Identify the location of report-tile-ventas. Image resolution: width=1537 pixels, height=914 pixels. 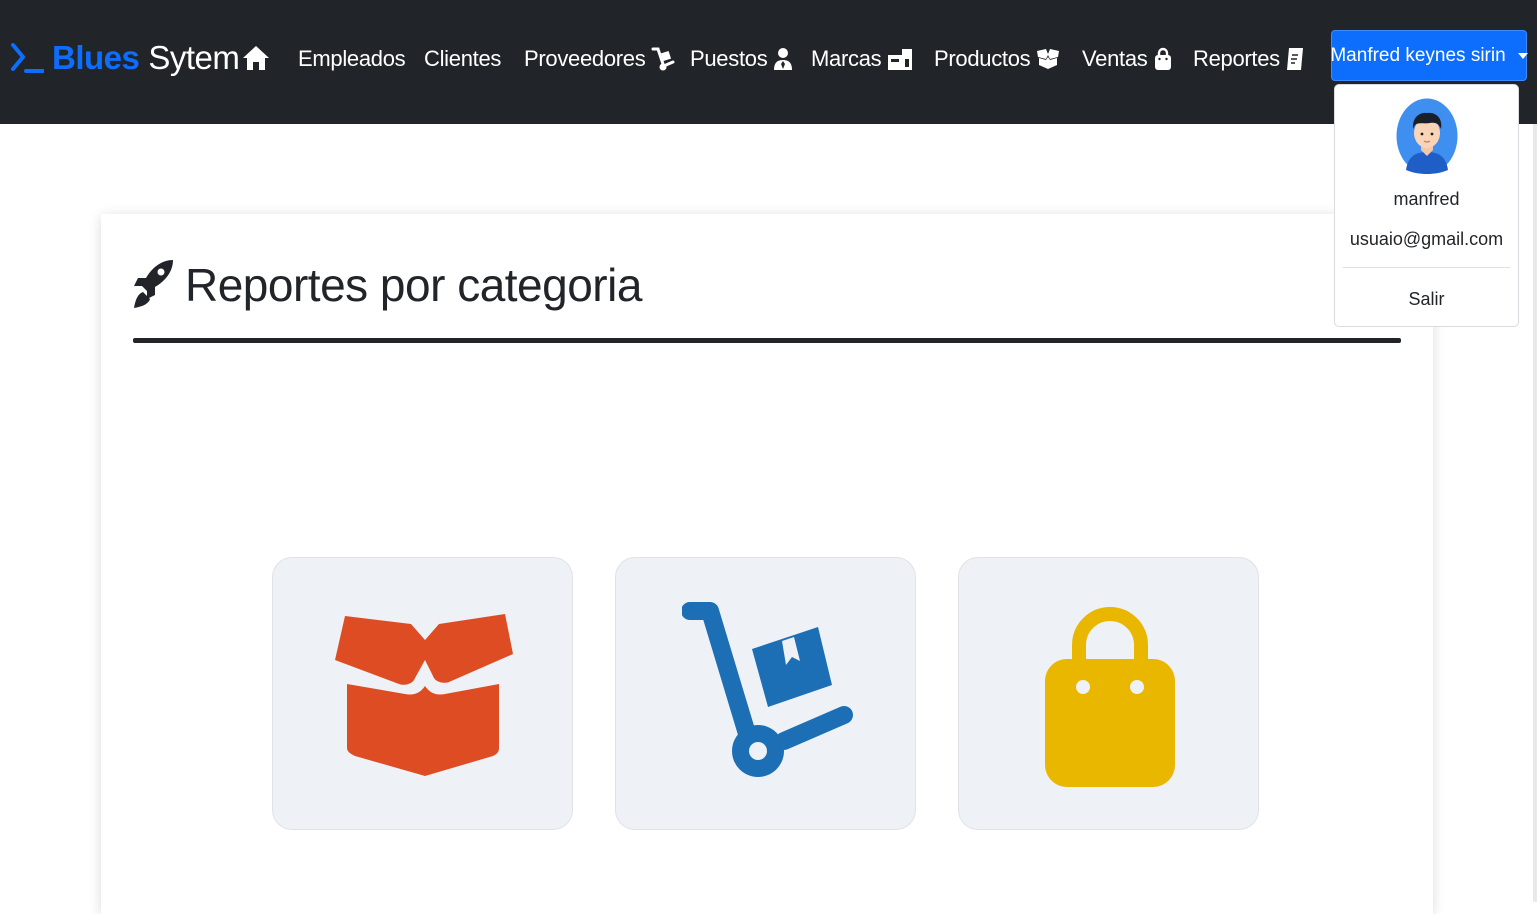
(1108, 693).